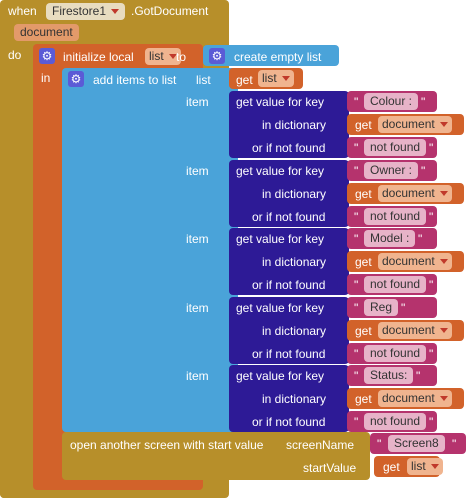 Image resolution: width=469 pixels, height=500 pixels. Describe the element at coordinates (276, 78) in the screenshot. I see `get-list-var-dropdown: list` at that location.